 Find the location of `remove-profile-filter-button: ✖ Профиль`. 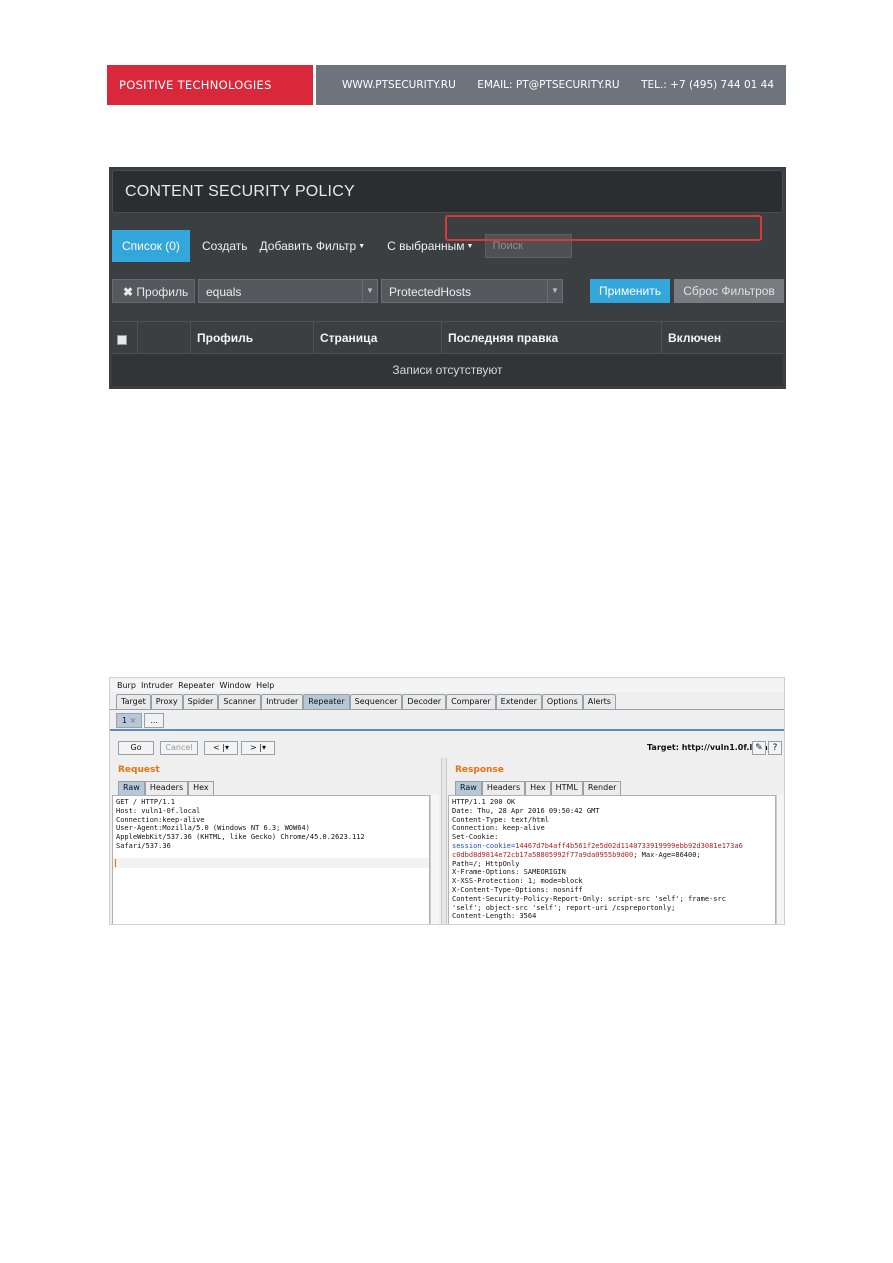

remove-profile-filter-button: ✖ Профиль is located at coordinates (153, 291).